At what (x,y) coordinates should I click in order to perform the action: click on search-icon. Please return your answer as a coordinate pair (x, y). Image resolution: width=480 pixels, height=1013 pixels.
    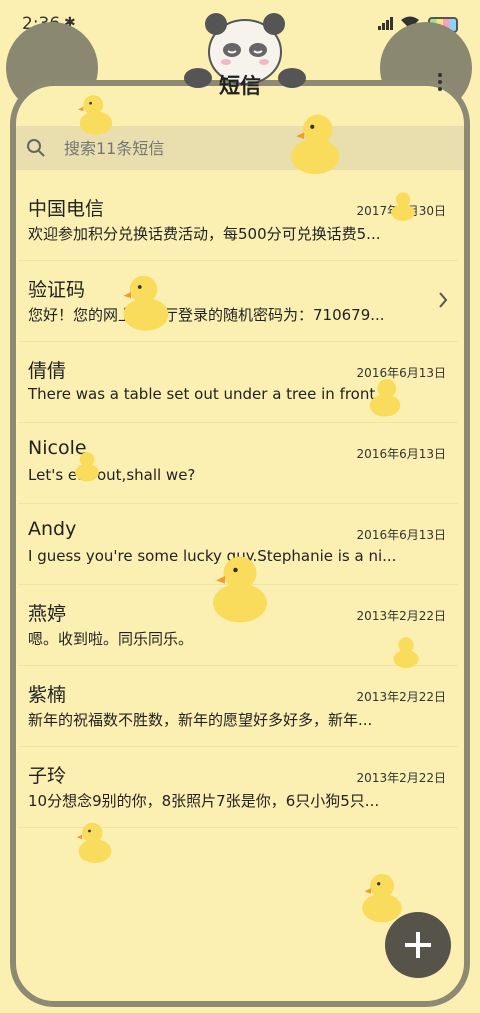
    Looking at the image, I should click on (36, 148).